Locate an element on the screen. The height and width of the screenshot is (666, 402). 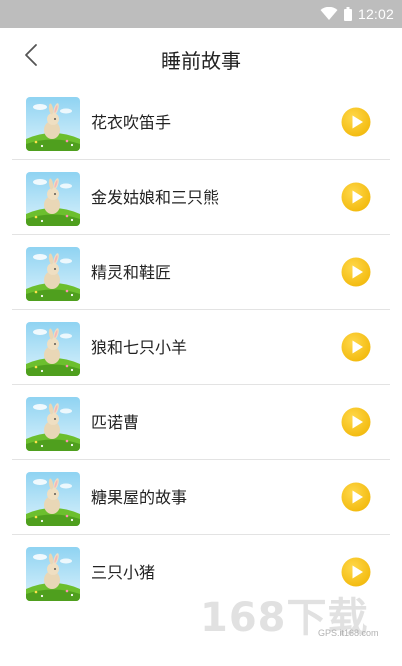
list-item: 三只小猪 is located at coordinates (201, 572).